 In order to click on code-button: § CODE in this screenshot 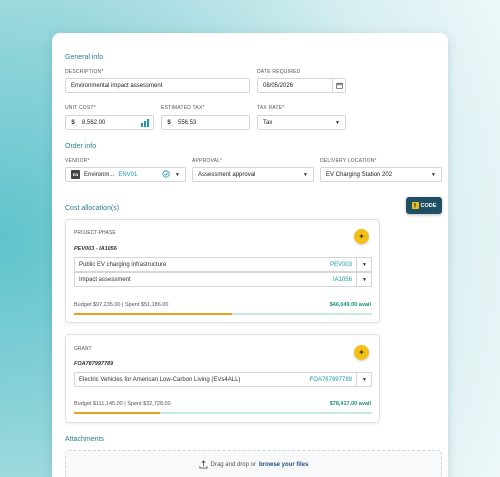, I will do `click(424, 205)`.